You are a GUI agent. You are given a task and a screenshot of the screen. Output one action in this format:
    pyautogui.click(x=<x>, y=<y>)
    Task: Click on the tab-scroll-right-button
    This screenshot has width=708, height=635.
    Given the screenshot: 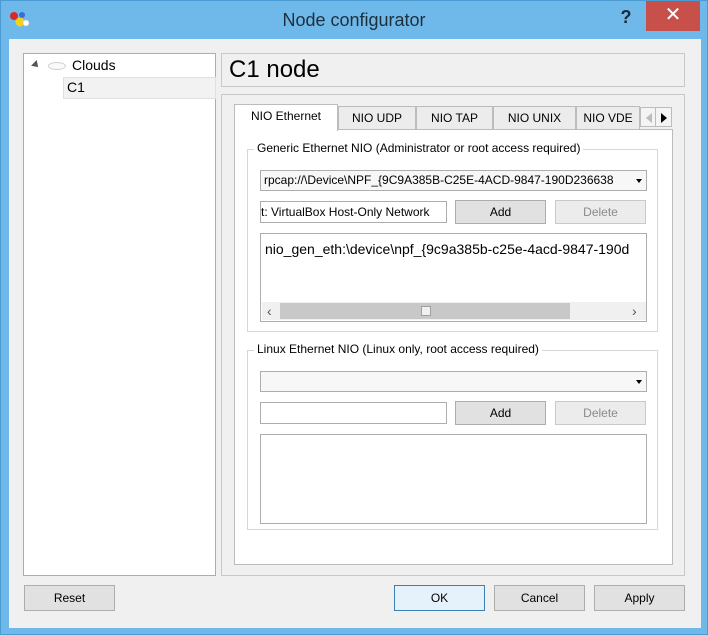 What is the action you would take?
    pyautogui.click(x=663, y=117)
    